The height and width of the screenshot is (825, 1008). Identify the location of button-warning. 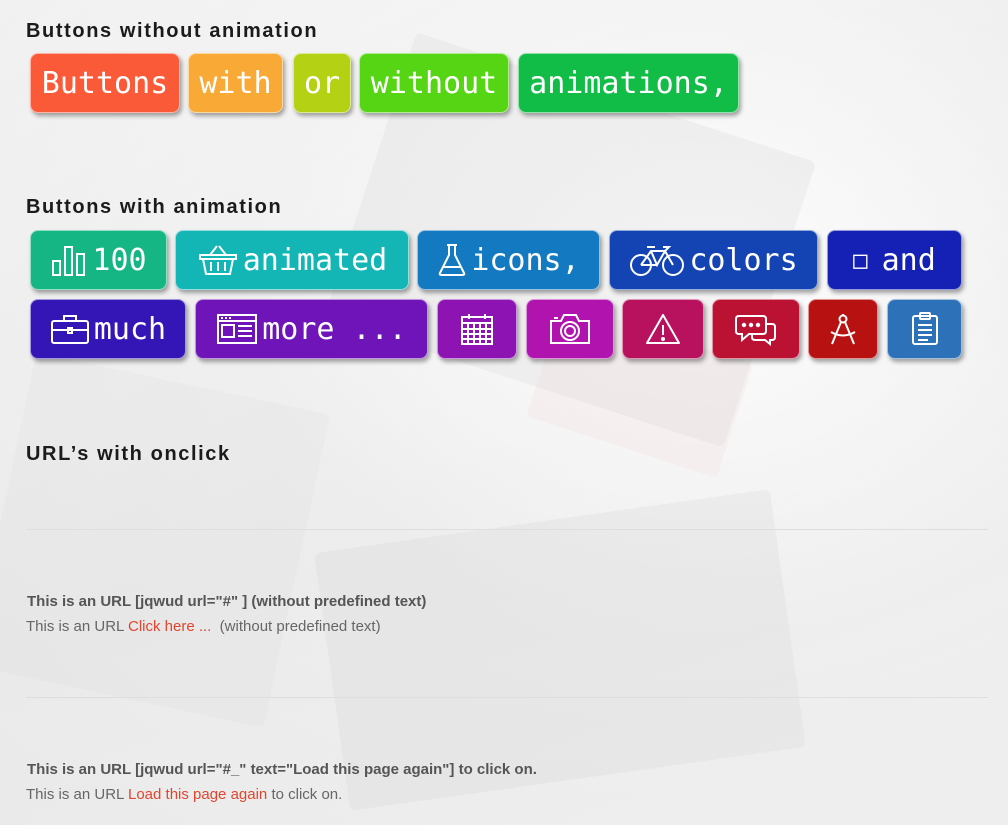
(663, 329).